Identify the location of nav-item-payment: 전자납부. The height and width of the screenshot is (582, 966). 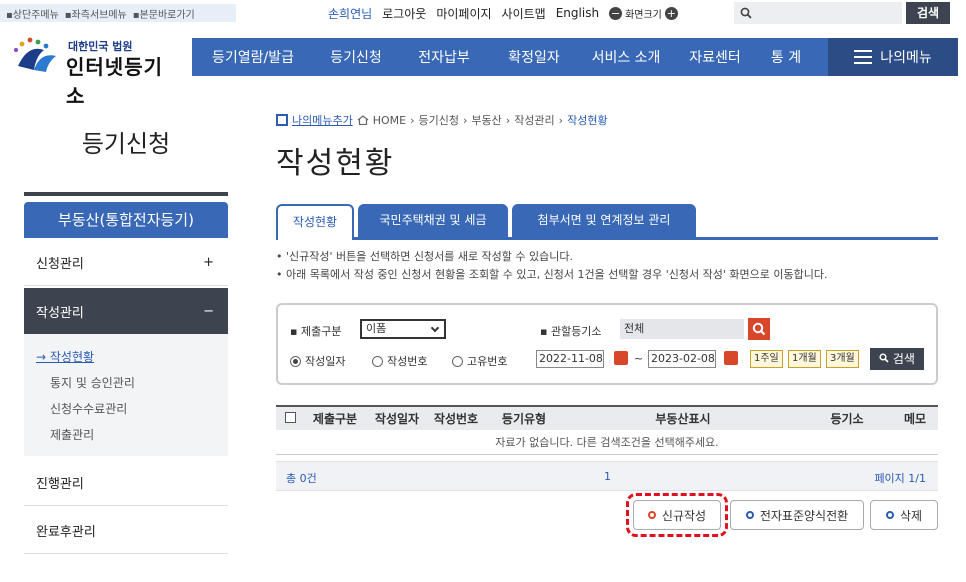
(444, 57).